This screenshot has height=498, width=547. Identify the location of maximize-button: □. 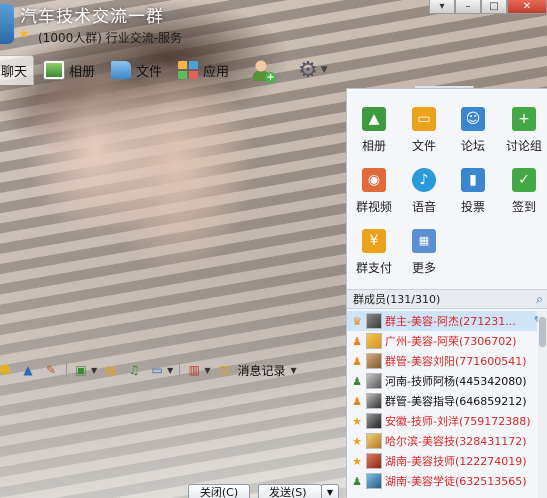
(494, 7).